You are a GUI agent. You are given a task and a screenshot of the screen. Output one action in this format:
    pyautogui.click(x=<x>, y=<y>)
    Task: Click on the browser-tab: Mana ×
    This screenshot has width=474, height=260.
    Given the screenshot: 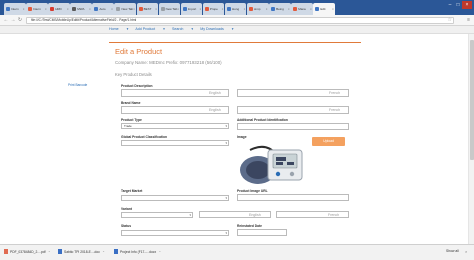 What is the action you would take?
    pyautogui.click(x=302, y=9)
    